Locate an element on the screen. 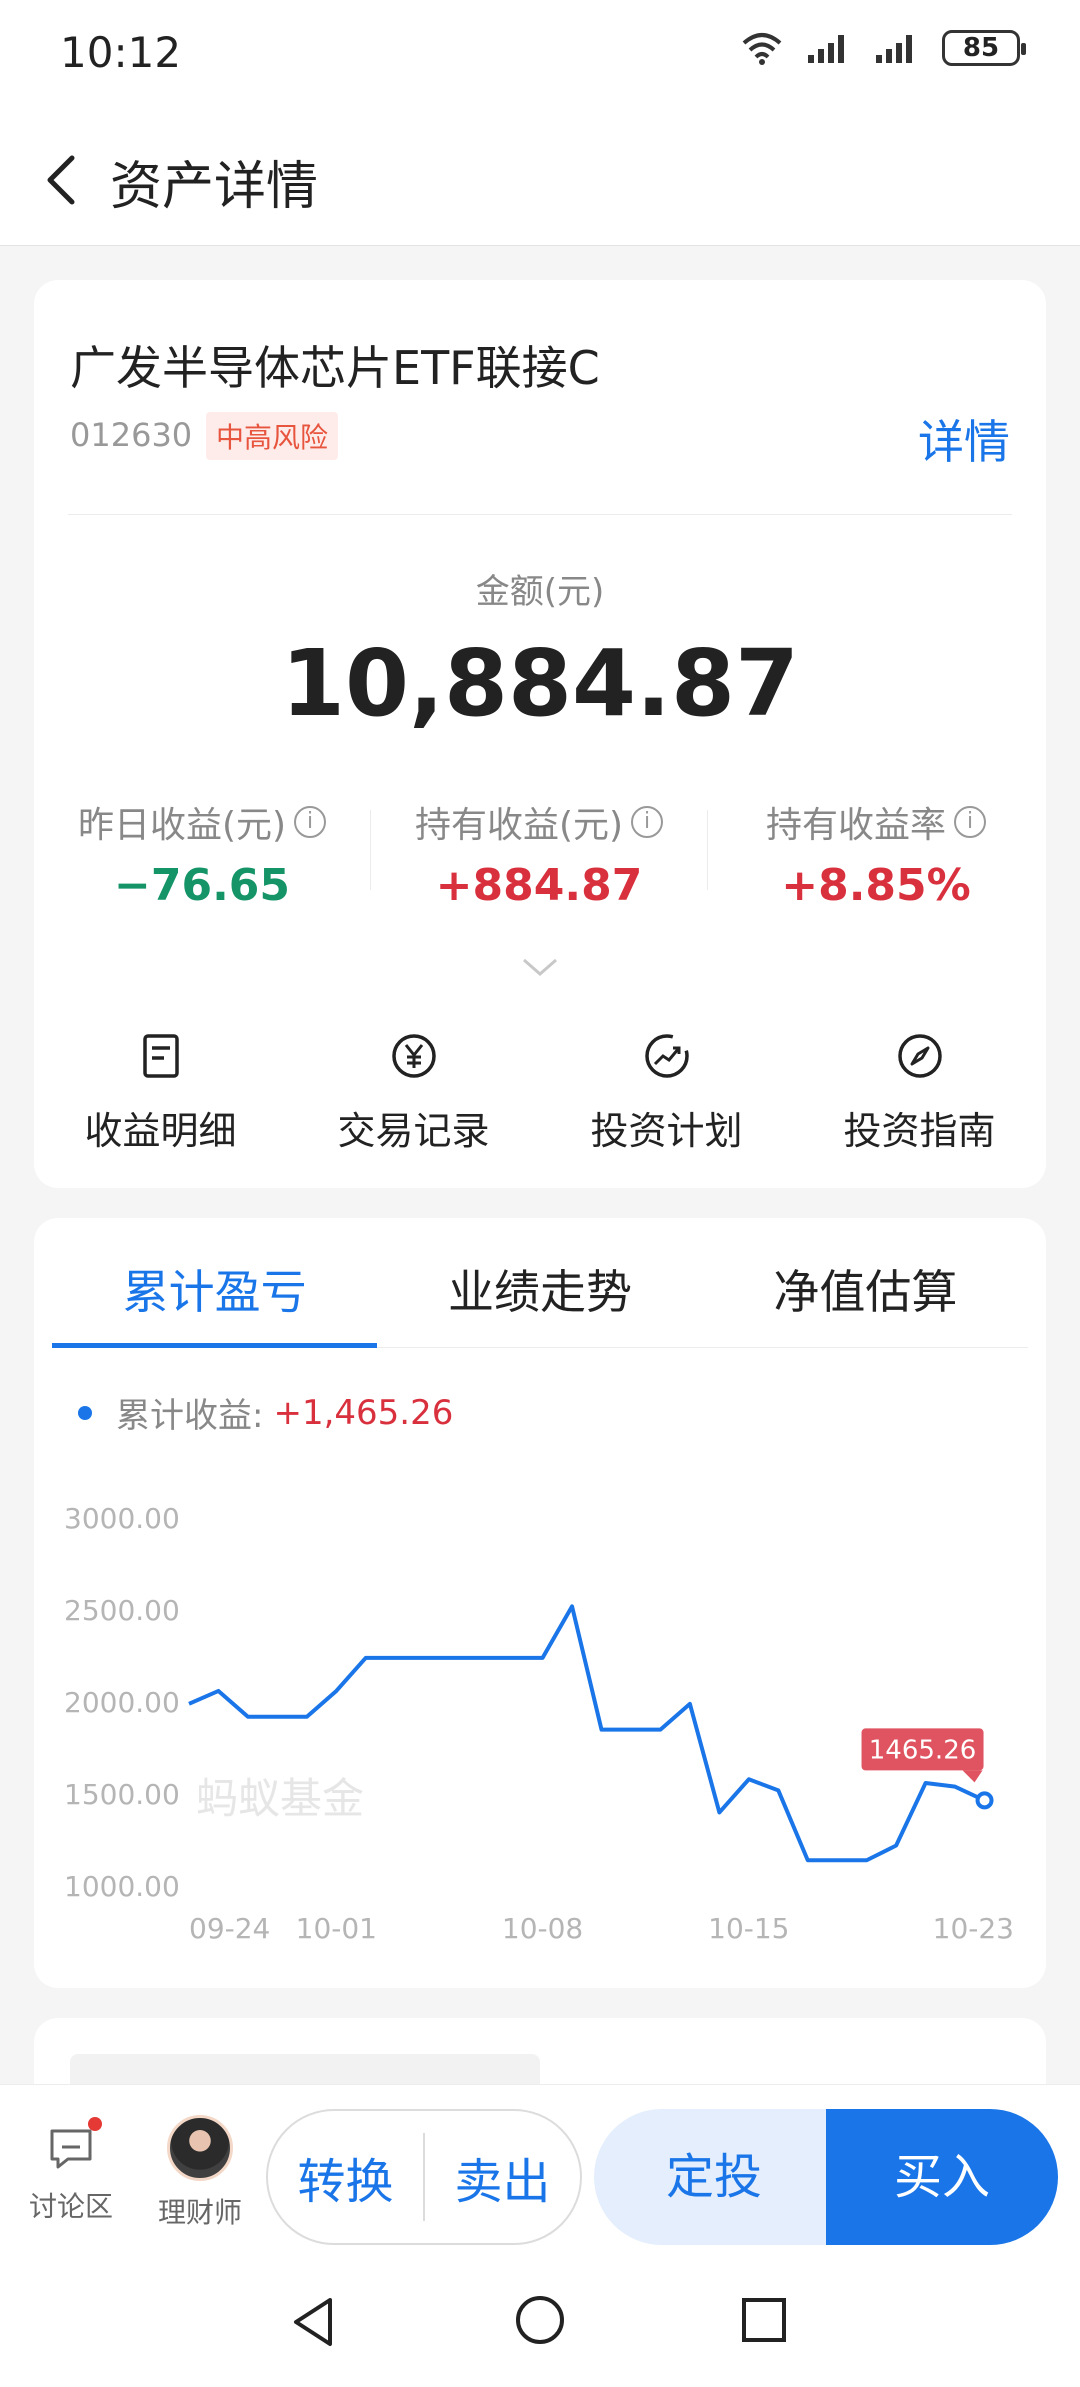 This screenshot has height=2387, width=1080. chevron-down-icon is located at coordinates (540, 968).